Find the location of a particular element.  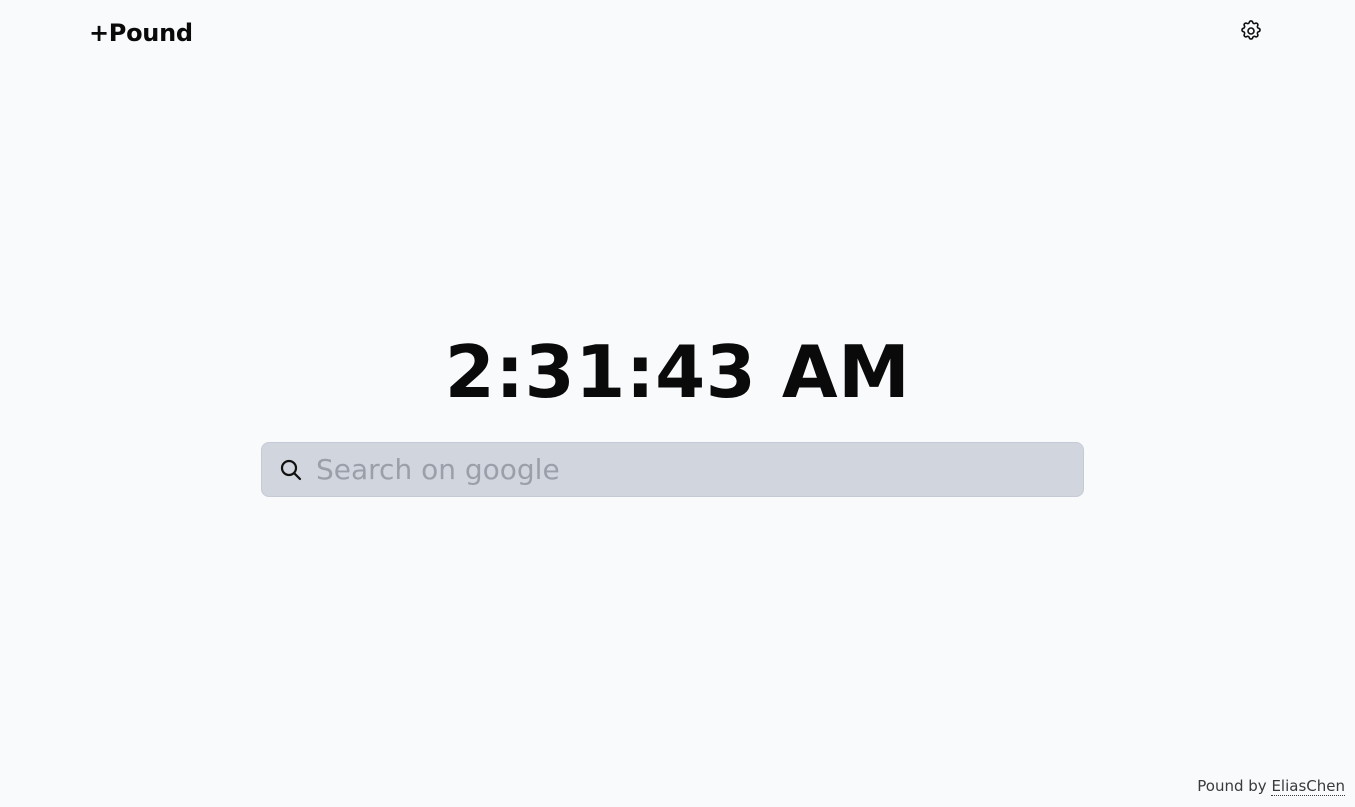

search-input is located at coordinates (693, 469).